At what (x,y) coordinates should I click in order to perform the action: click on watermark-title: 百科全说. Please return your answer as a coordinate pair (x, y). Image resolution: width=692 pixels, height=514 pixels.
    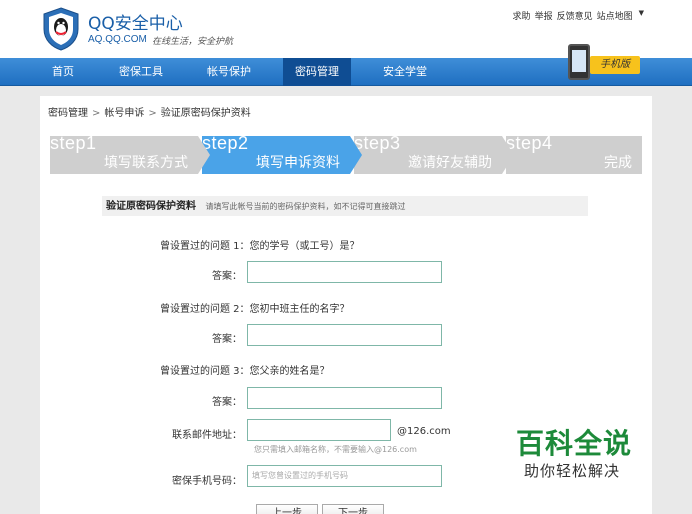
    Looking at the image, I should click on (574, 443).